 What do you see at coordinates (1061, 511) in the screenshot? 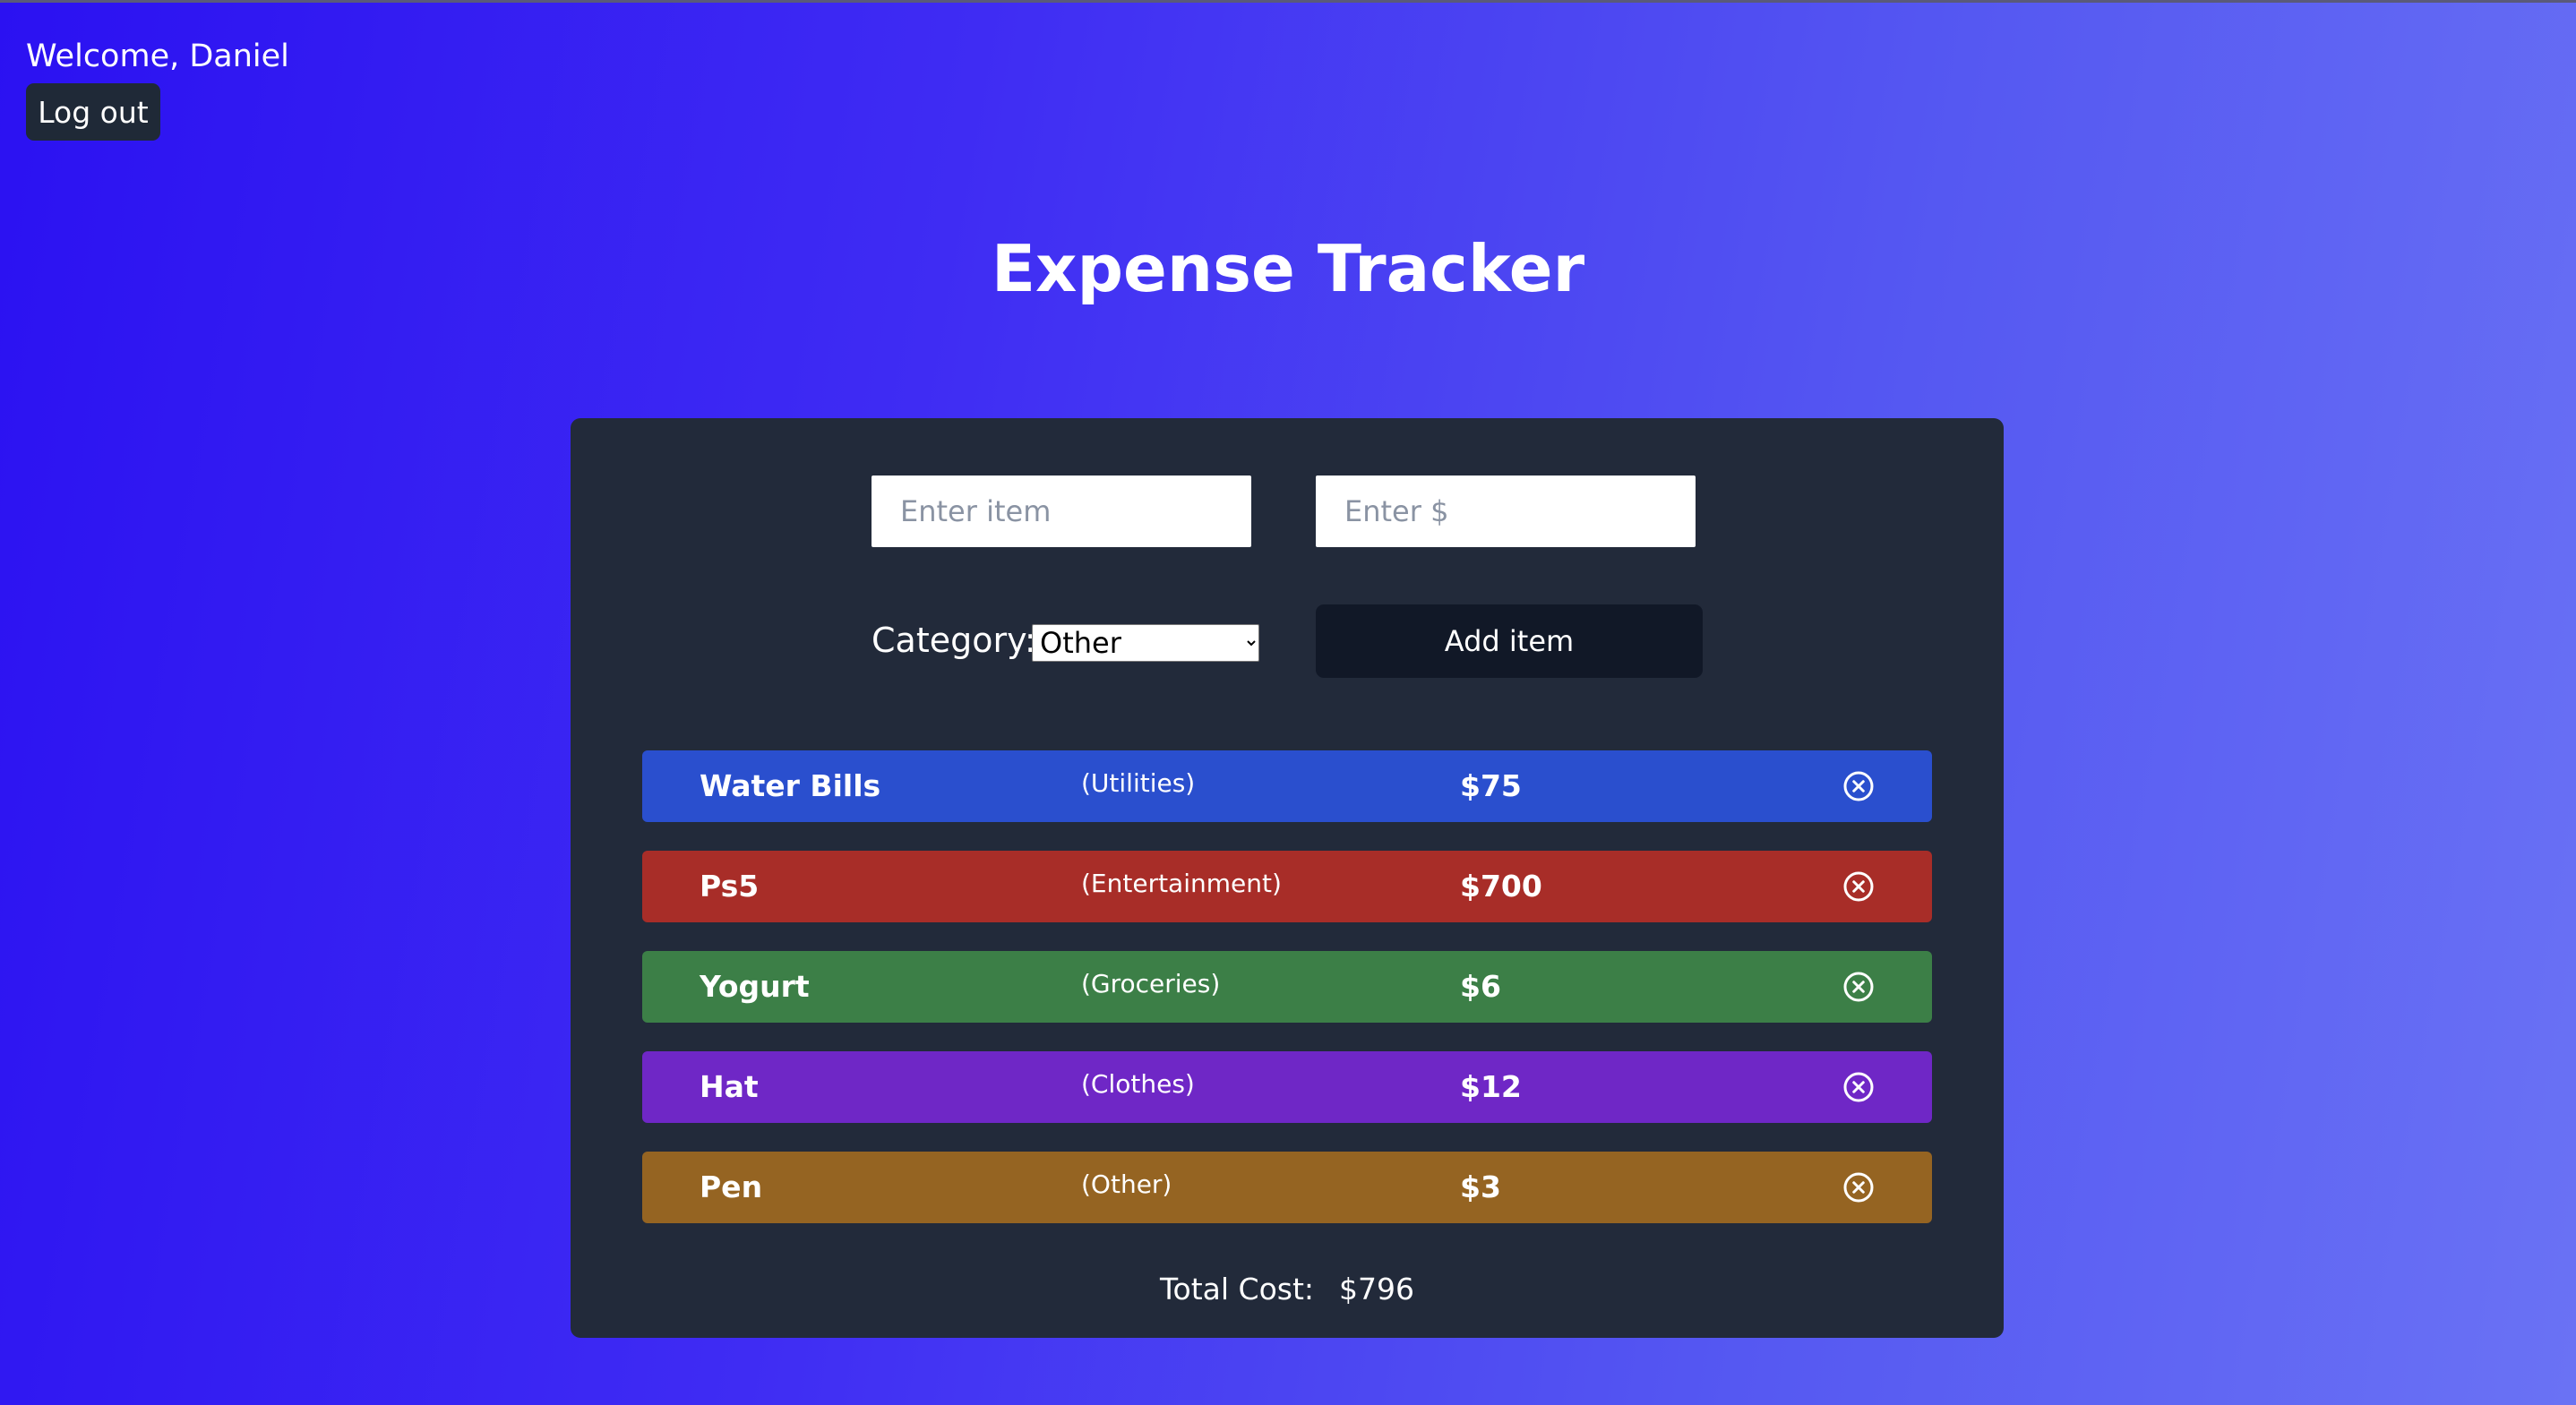
I see `item-input` at bounding box center [1061, 511].